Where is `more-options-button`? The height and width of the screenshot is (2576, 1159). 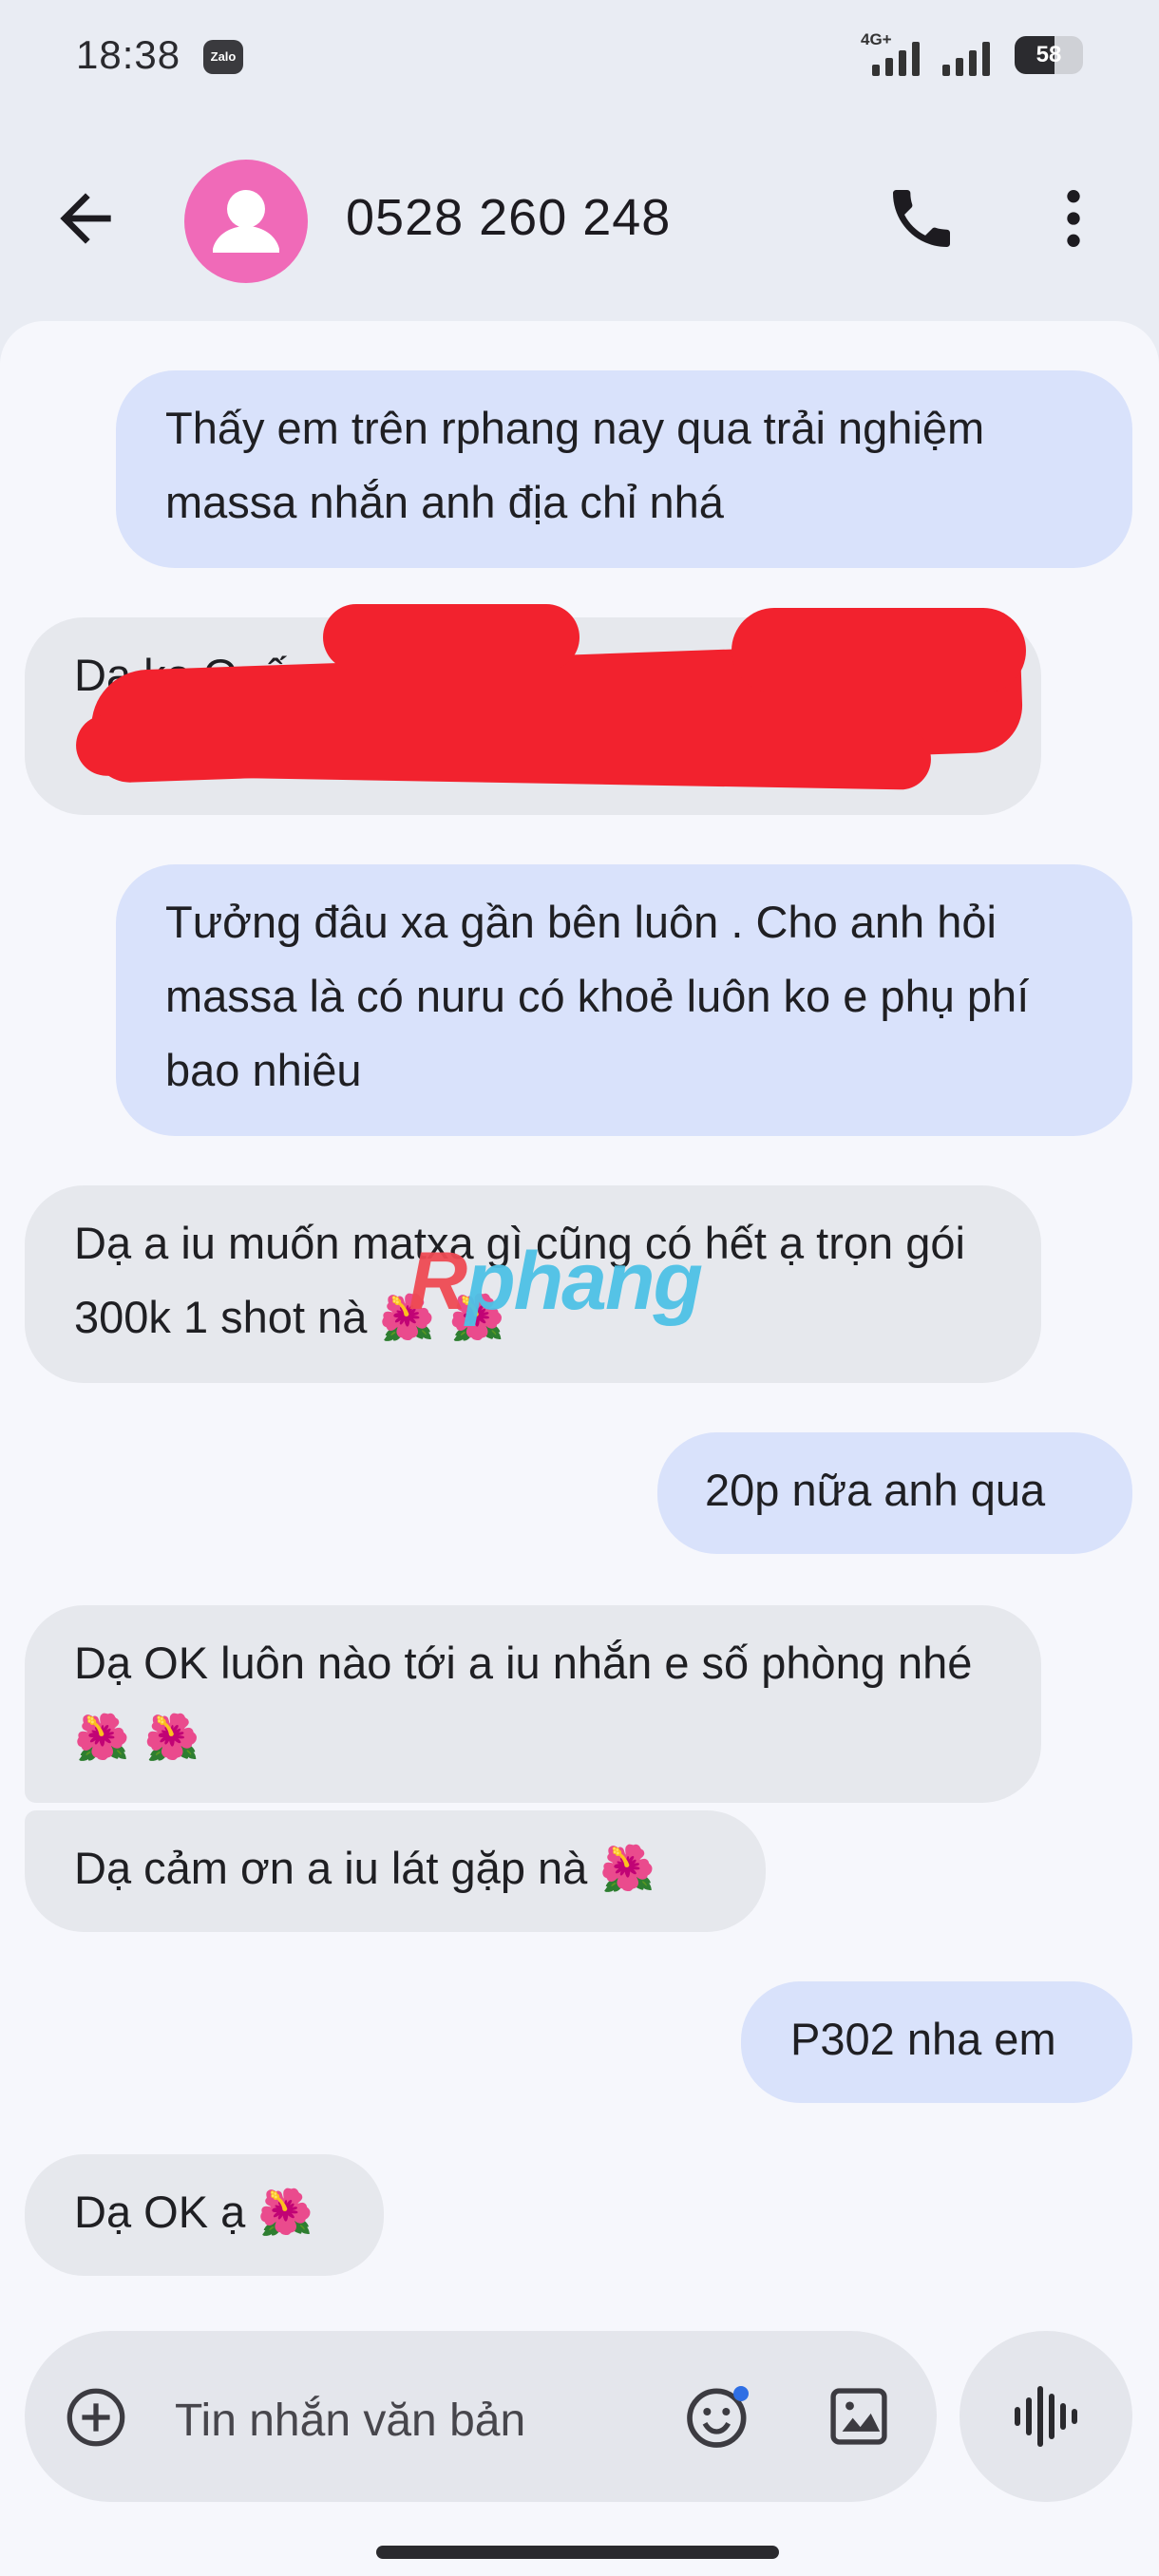
more-options-button is located at coordinates (1074, 218).